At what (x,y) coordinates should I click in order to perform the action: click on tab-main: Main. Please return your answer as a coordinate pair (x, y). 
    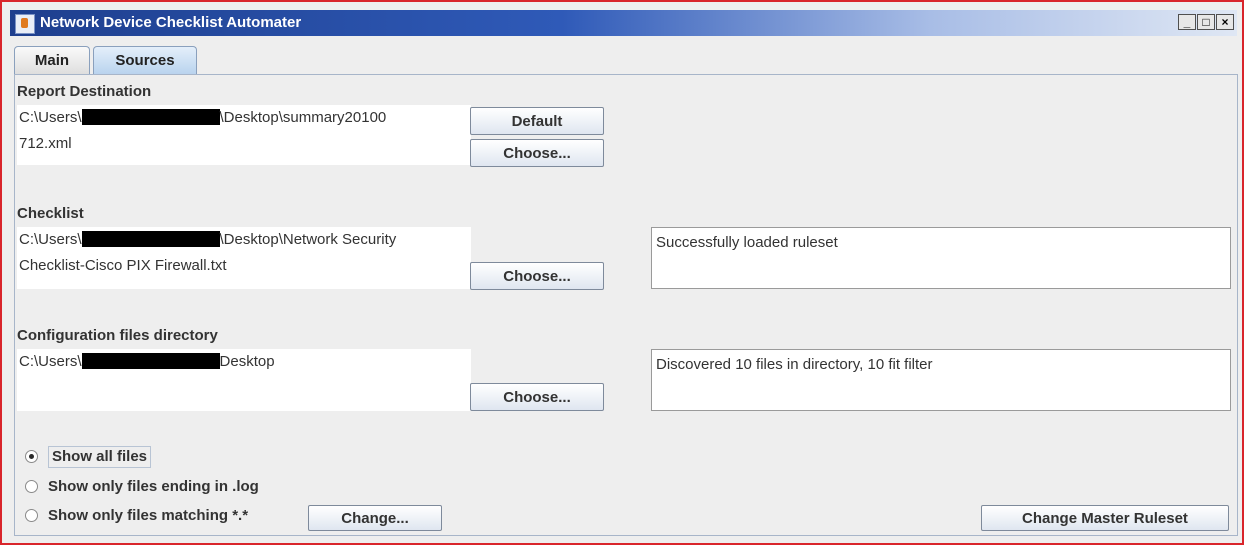
    Looking at the image, I should click on (52, 60).